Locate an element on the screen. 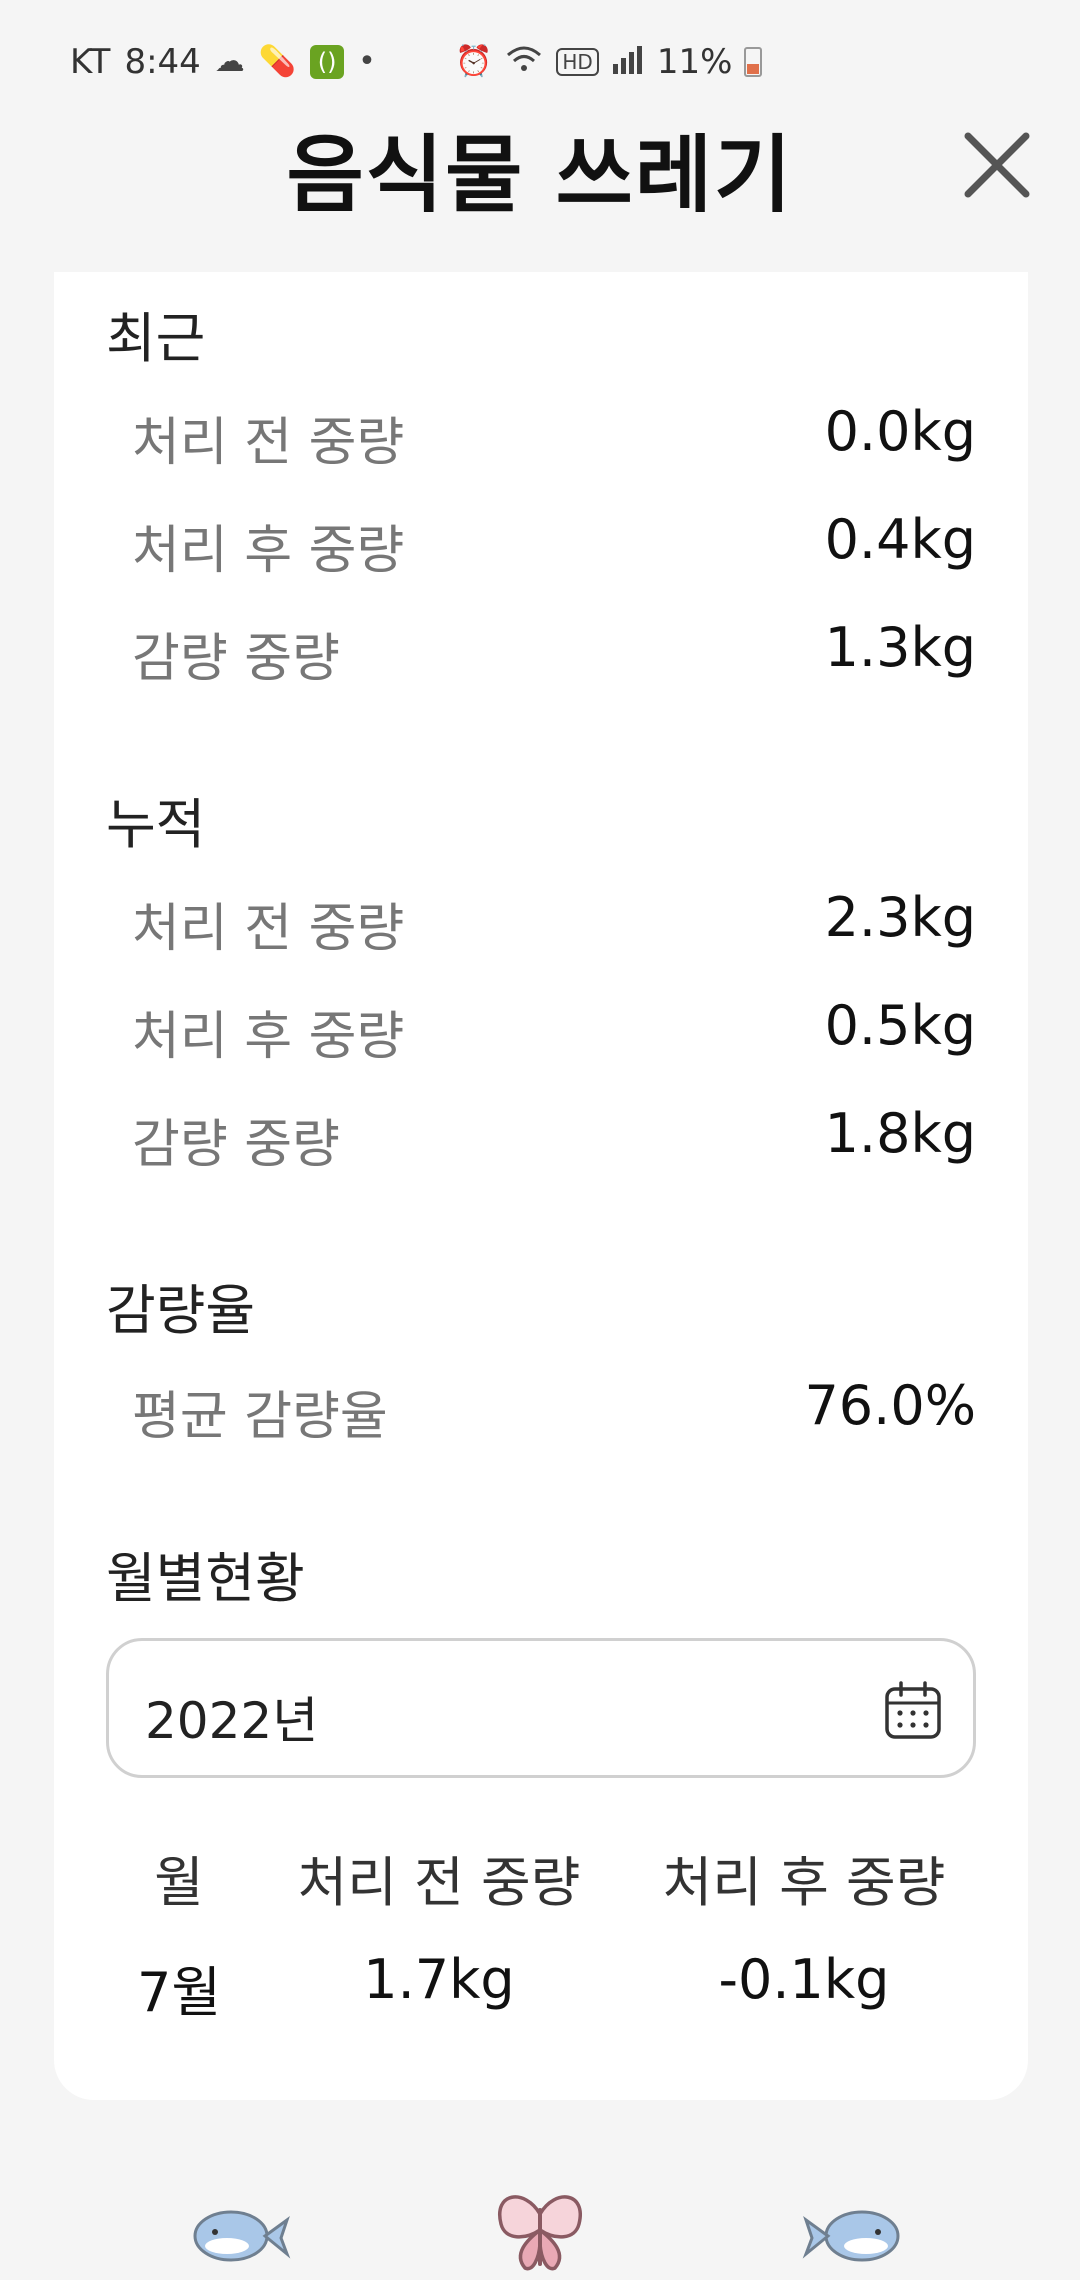 This screenshot has height=2280, width=1080. battery-icon is located at coordinates (753, 62).